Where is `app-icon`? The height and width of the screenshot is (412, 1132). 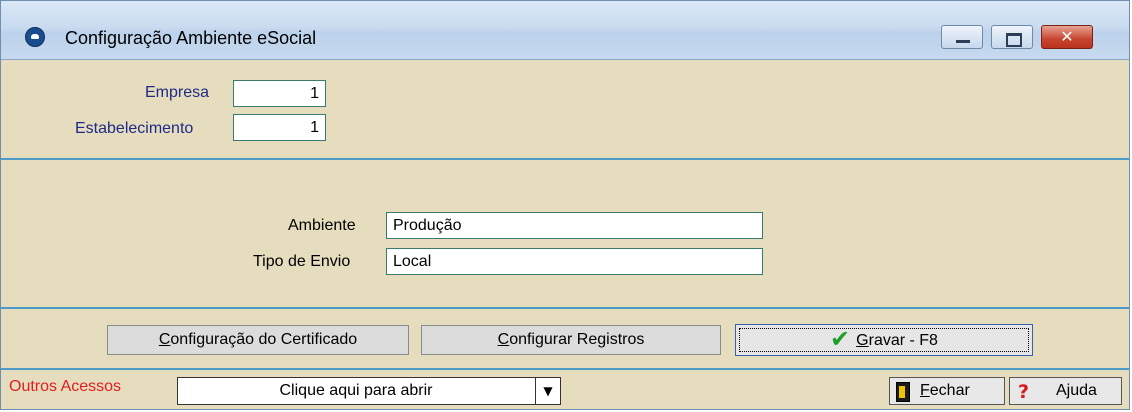
app-icon is located at coordinates (35, 37).